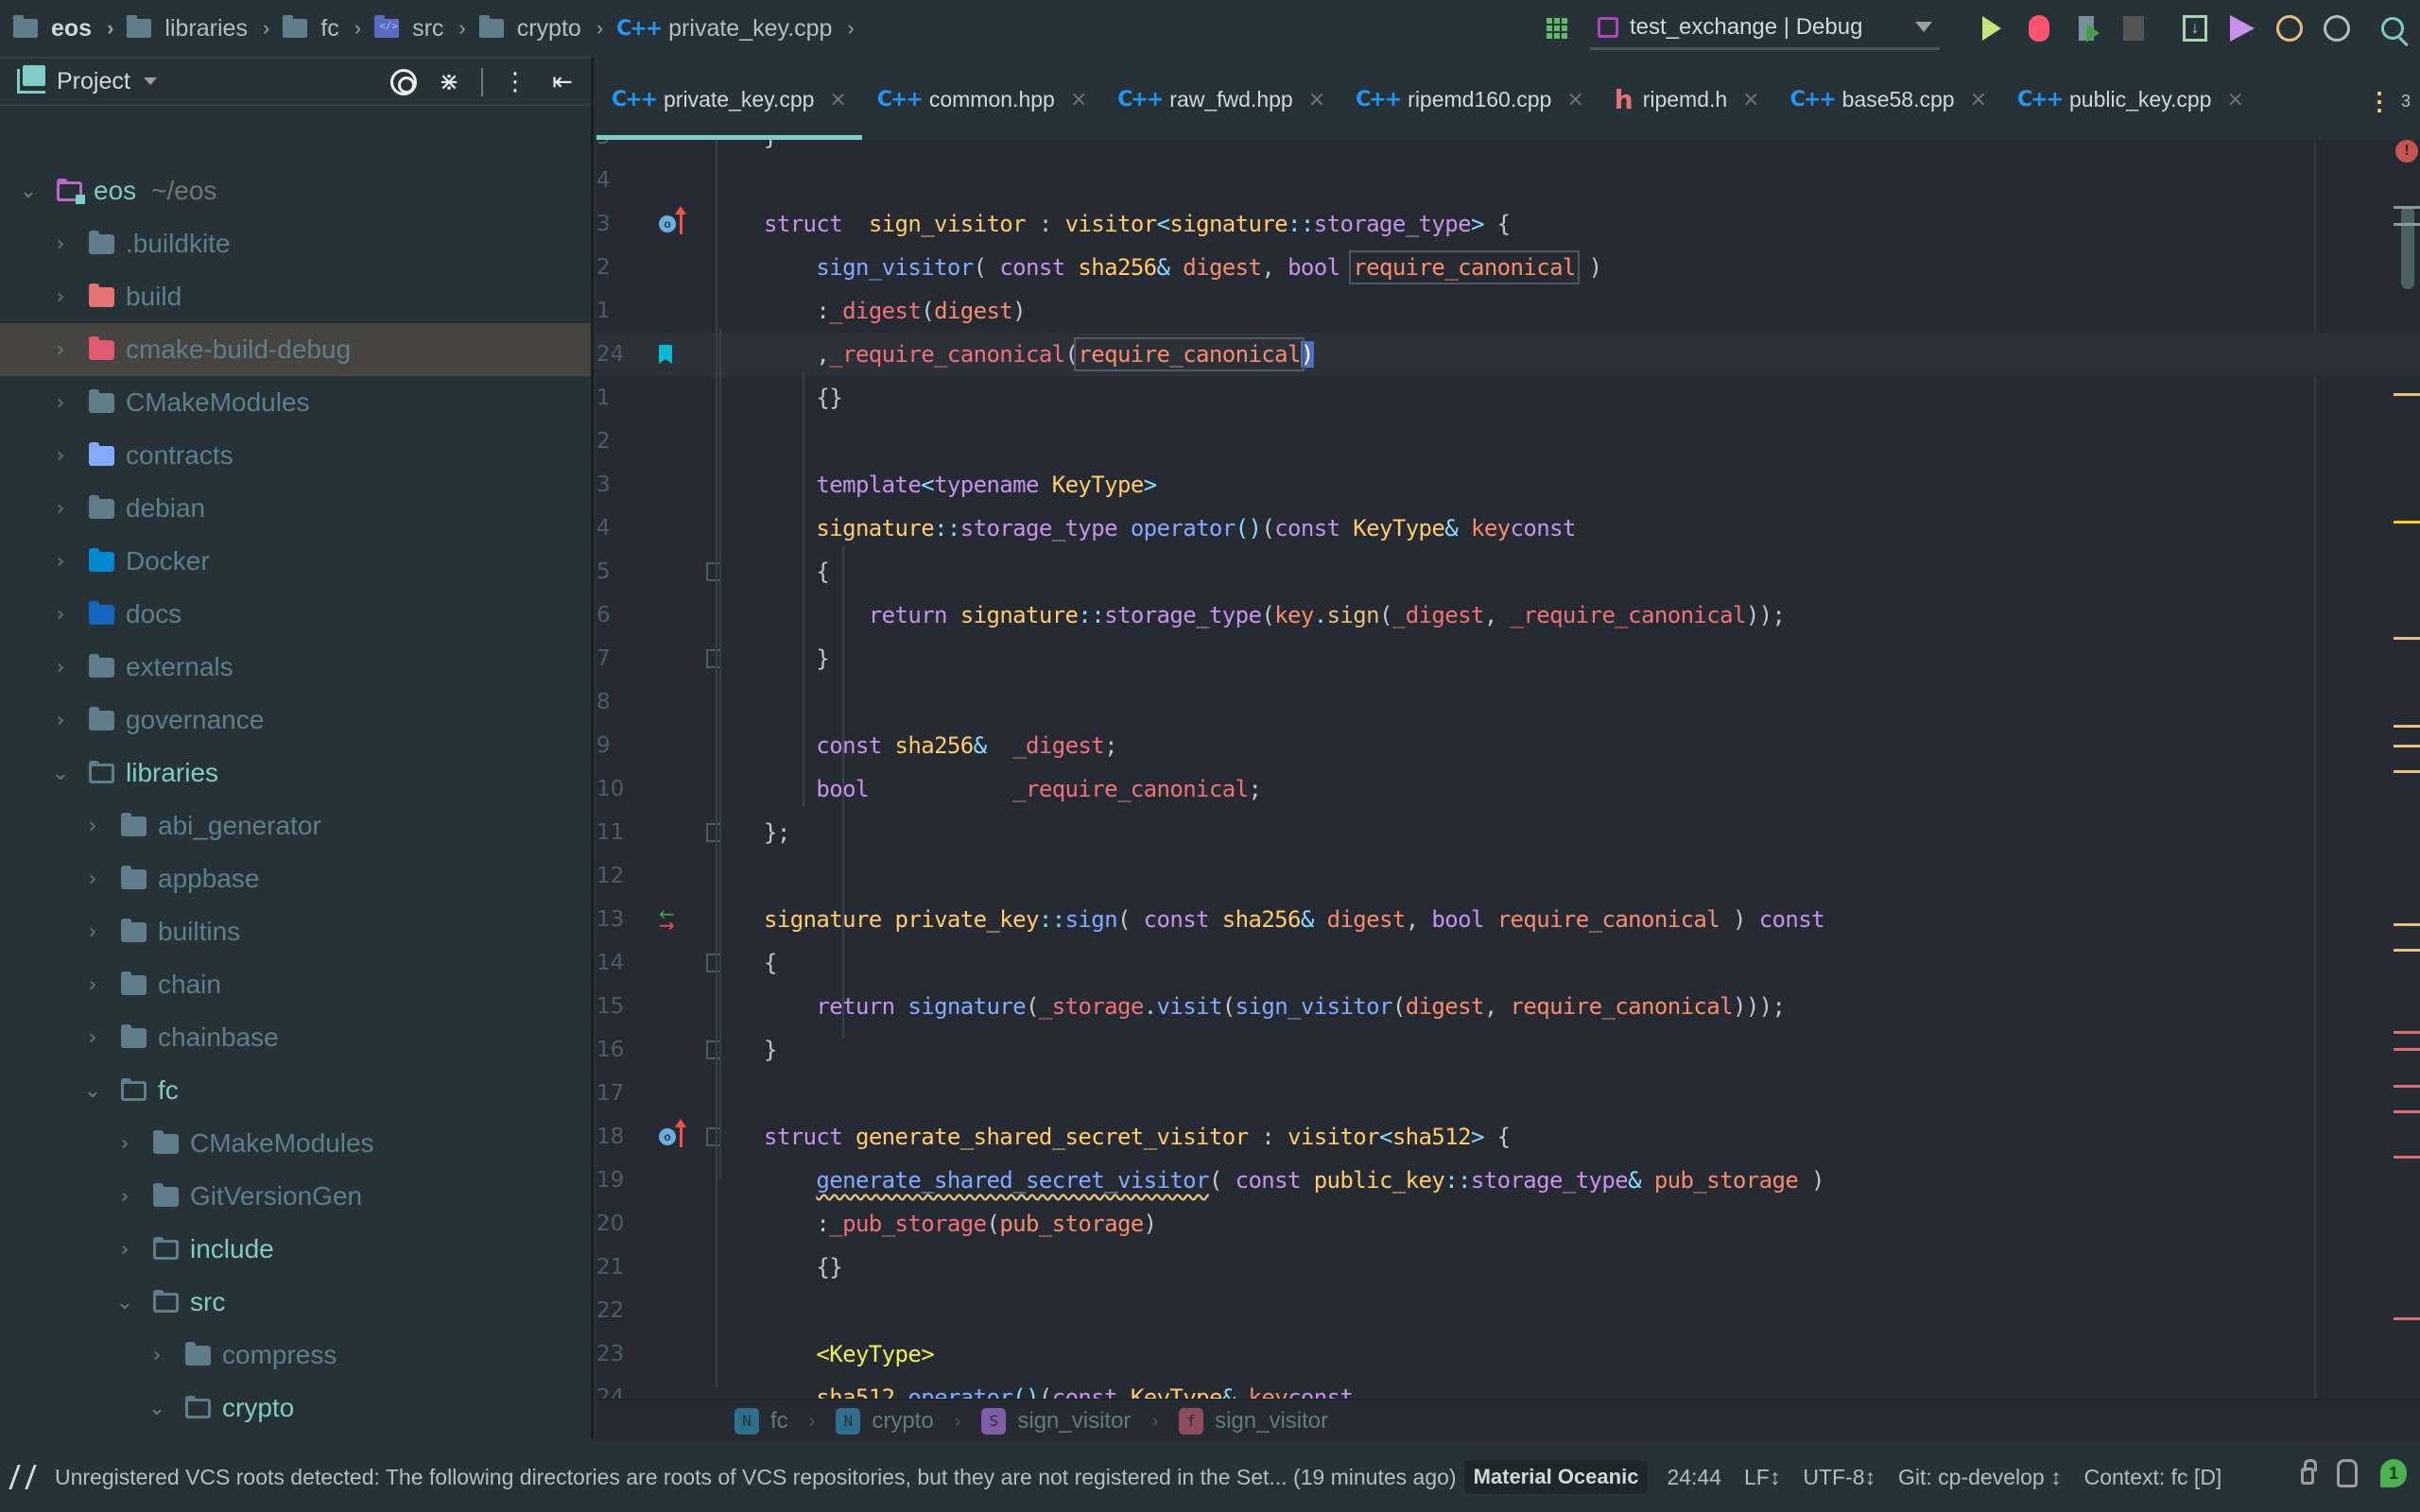  Describe the element at coordinates (1508, 745) in the screenshot. I see `code-line: 9 const sha256& _digest;` at that location.